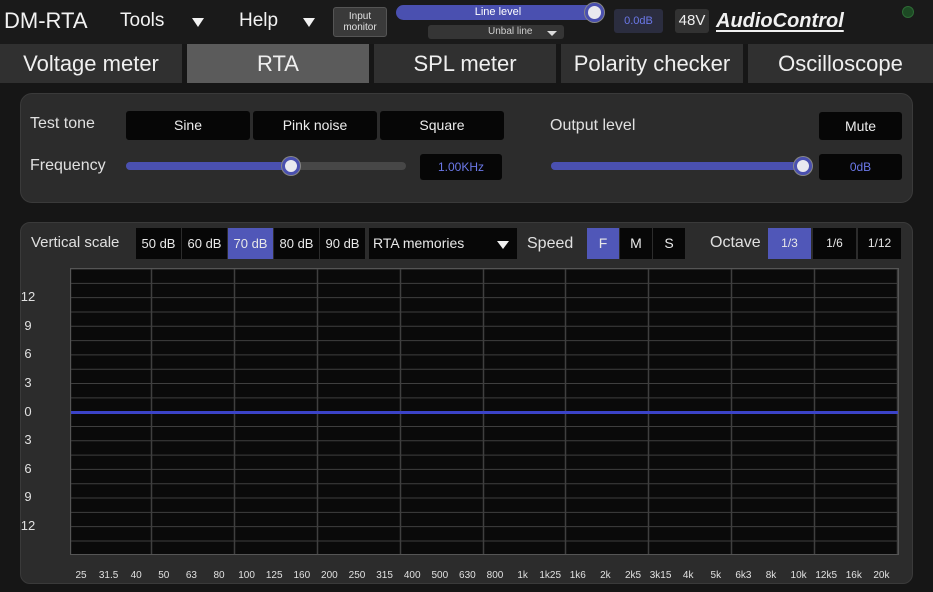 This screenshot has width=933, height=592. What do you see at coordinates (91, 63) in the screenshot?
I see `tab-voltage-meter: Voltage meter` at bounding box center [91, 63].